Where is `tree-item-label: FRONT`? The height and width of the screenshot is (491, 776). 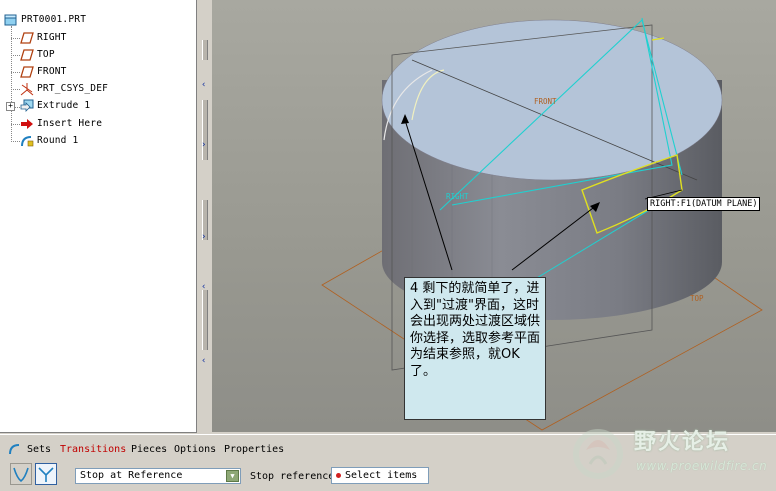
tree-item-label: FRONT is located at coordinates (52, 71).